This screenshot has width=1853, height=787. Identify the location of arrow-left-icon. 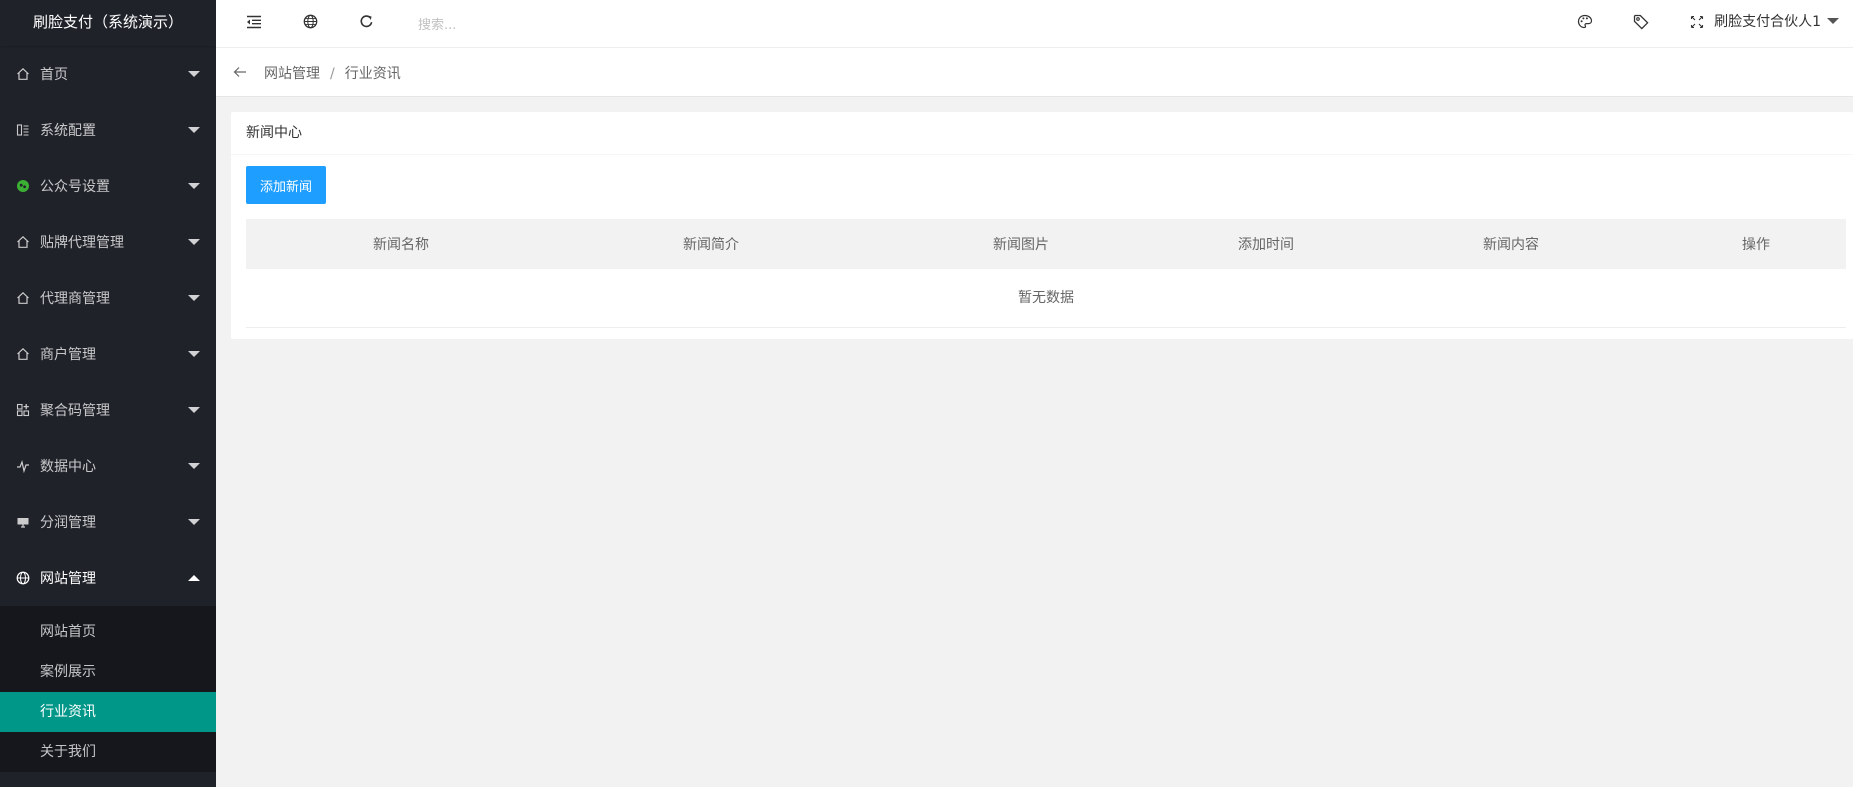
(240, 72).